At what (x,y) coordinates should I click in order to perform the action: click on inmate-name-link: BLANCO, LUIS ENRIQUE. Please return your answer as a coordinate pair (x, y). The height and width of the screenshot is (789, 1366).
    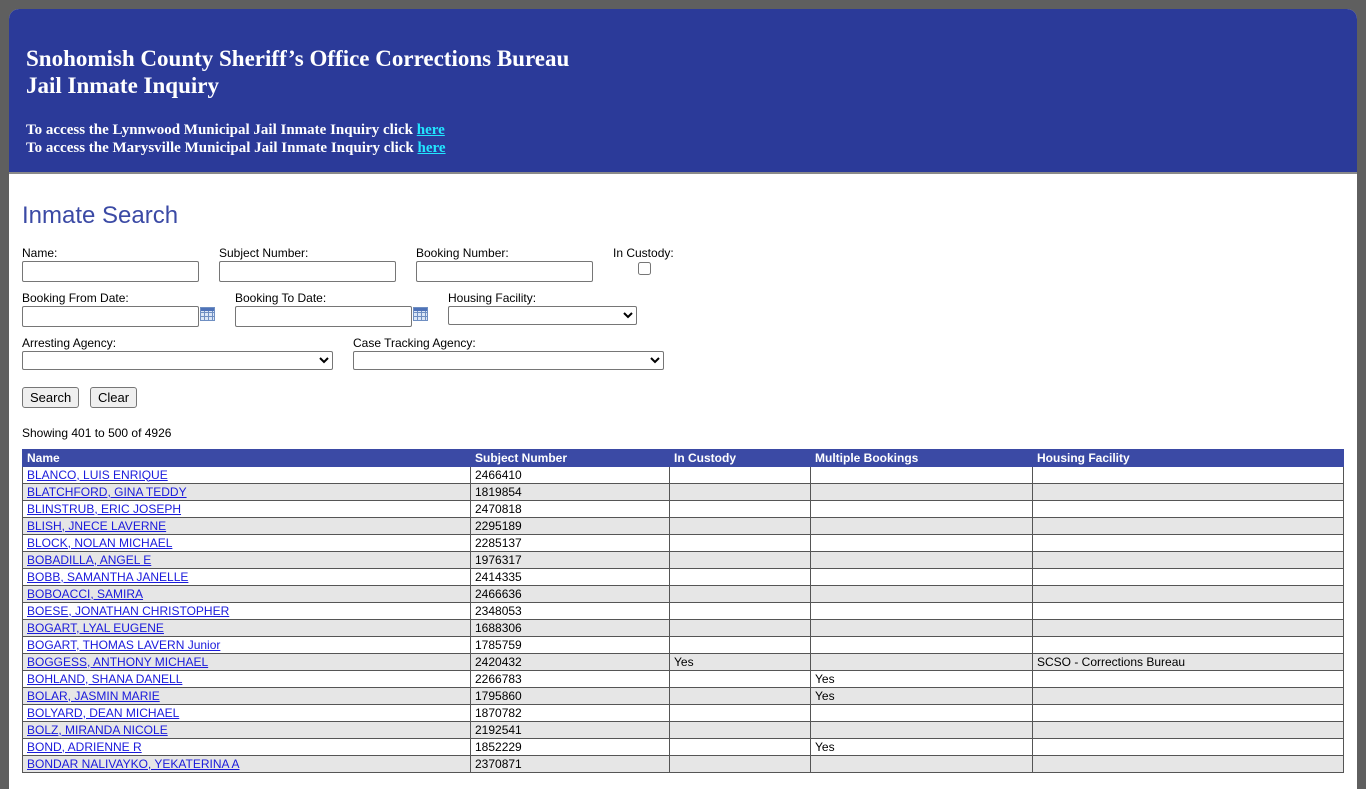
    Looking at the image, I should click on (97, 475).